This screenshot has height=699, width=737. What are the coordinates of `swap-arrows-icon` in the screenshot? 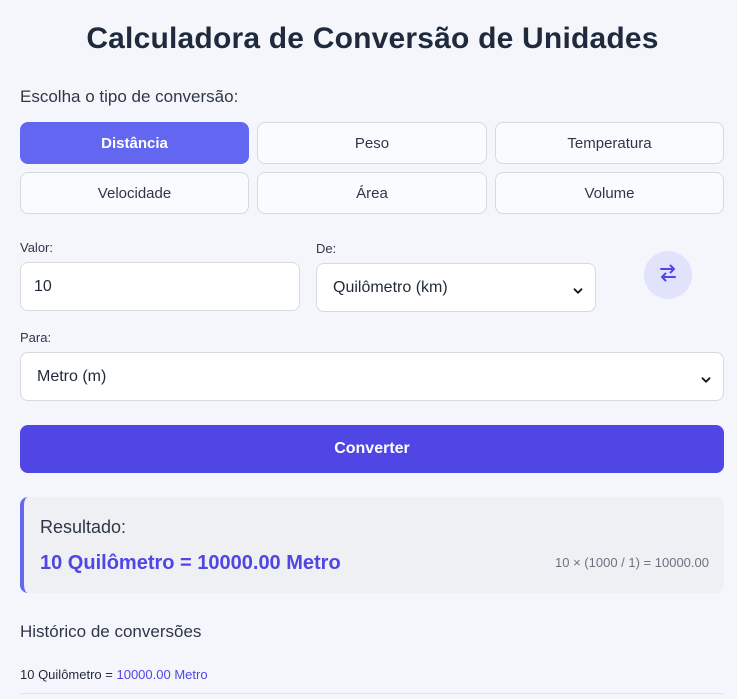 It's located at (668, 275).